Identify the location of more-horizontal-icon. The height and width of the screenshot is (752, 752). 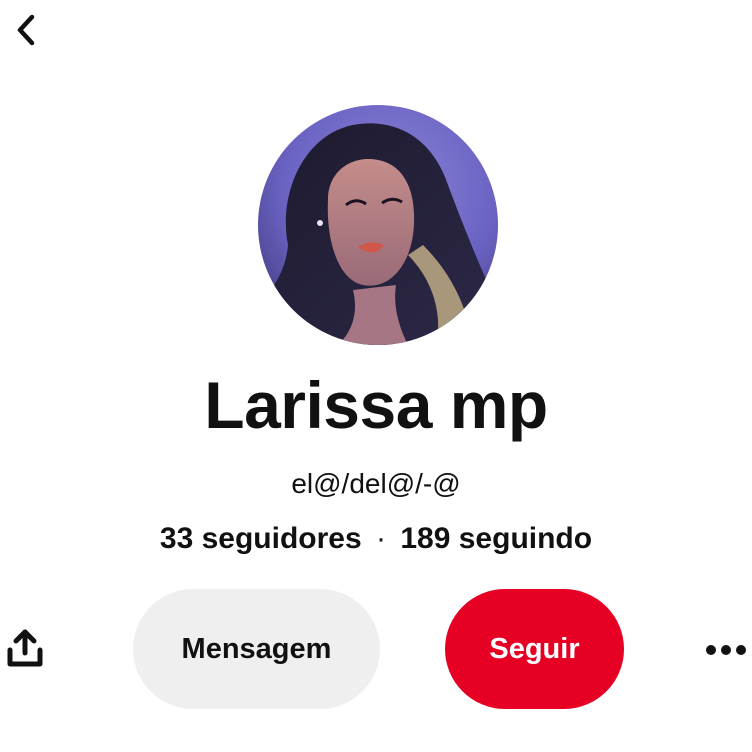
(728, 650).